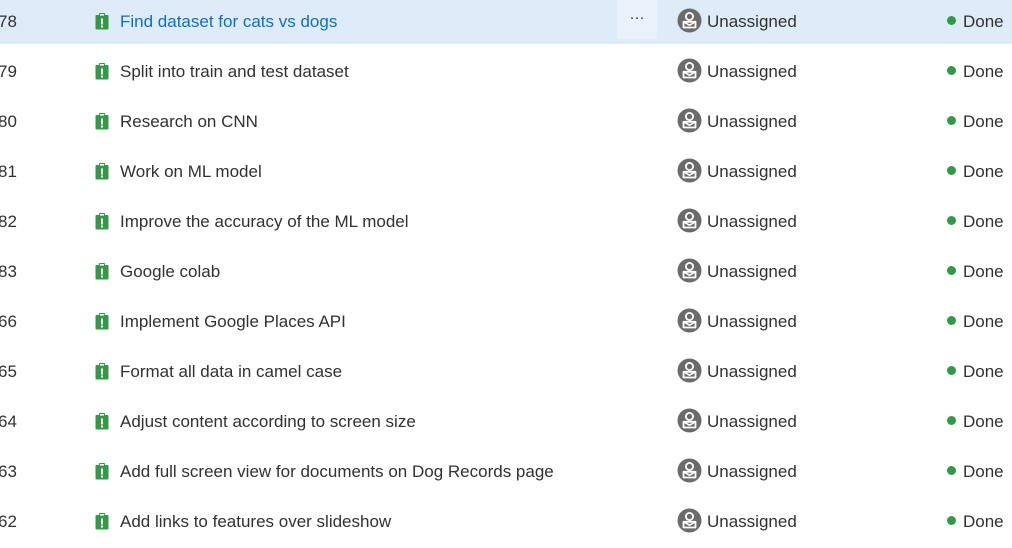  I want to click on work-item-title: Google colab, so click(170, 271).